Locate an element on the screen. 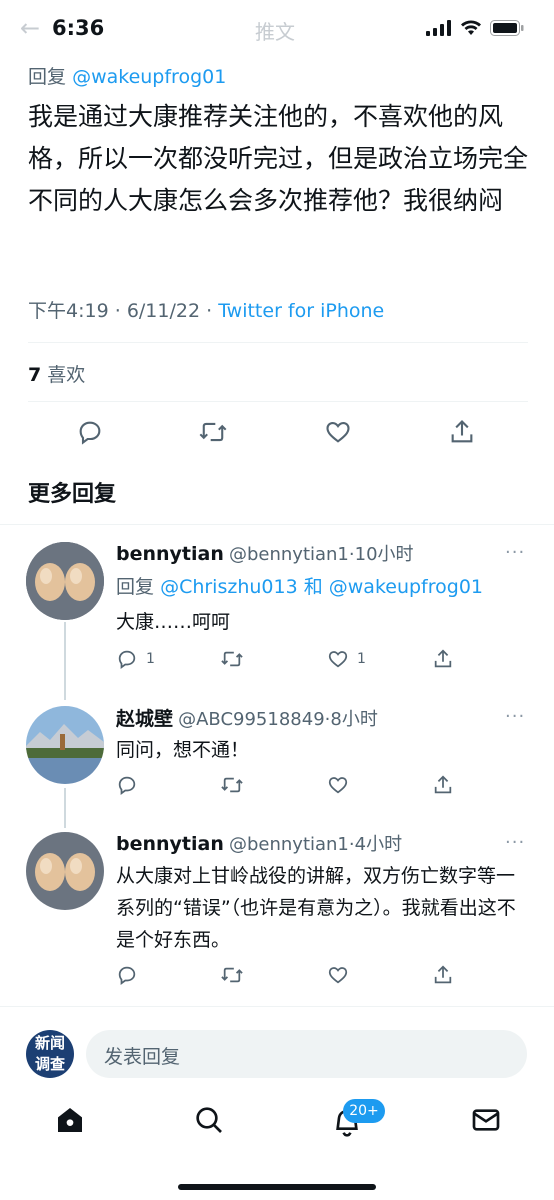 This screenshot has width=554, height=1200. search-icon is located at coordinates (209, 1120).